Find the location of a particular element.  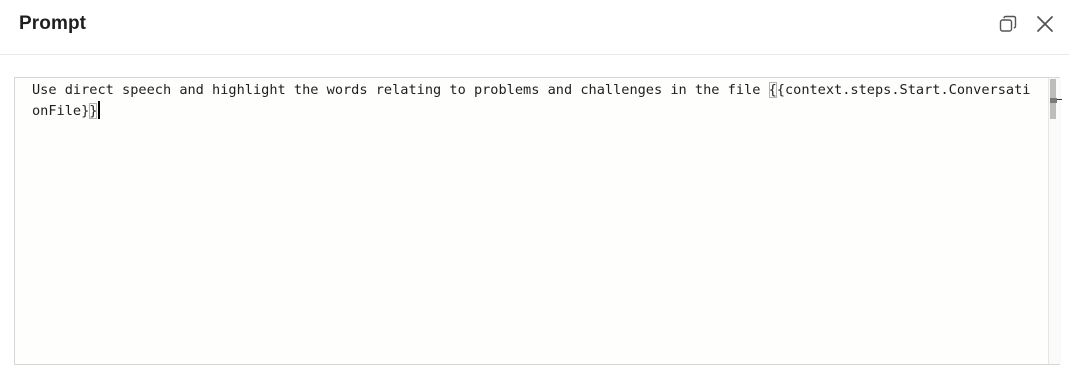

restore-window-icon is located at coordinates (1008, 23).